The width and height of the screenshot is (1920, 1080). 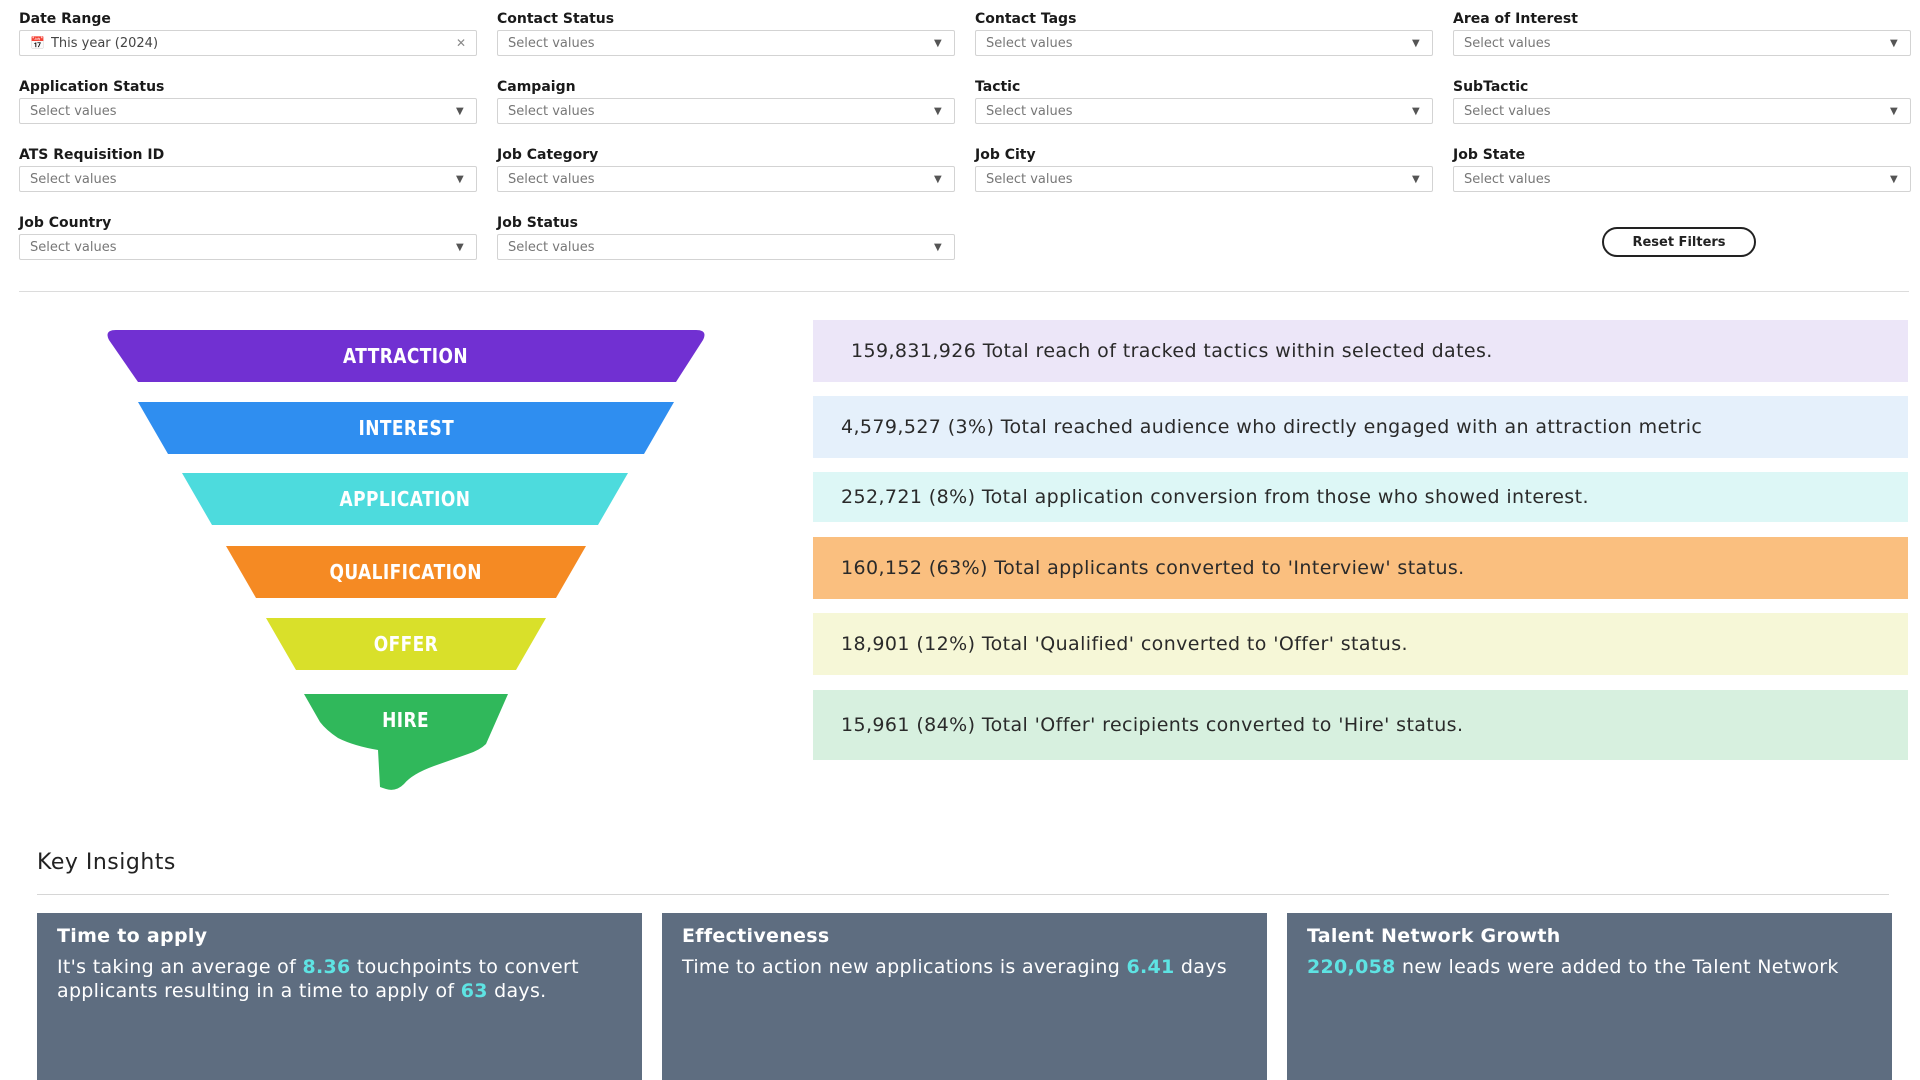 I want to click on filter-label: Job City, so click(x=1005, y=155).